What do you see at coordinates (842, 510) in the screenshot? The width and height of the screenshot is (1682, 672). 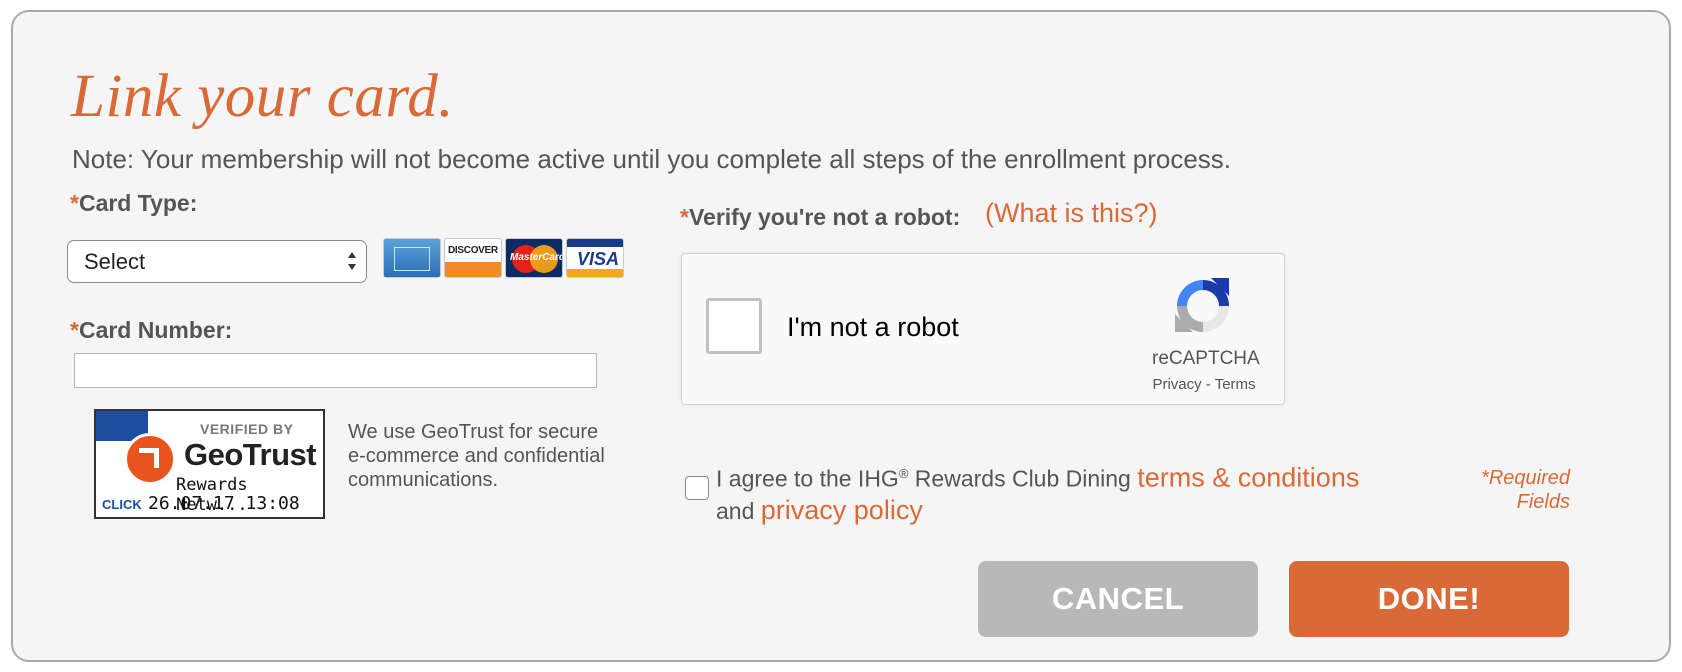 I see `privacy-policy-link: privacy policy` at bounding box center [842, 510].